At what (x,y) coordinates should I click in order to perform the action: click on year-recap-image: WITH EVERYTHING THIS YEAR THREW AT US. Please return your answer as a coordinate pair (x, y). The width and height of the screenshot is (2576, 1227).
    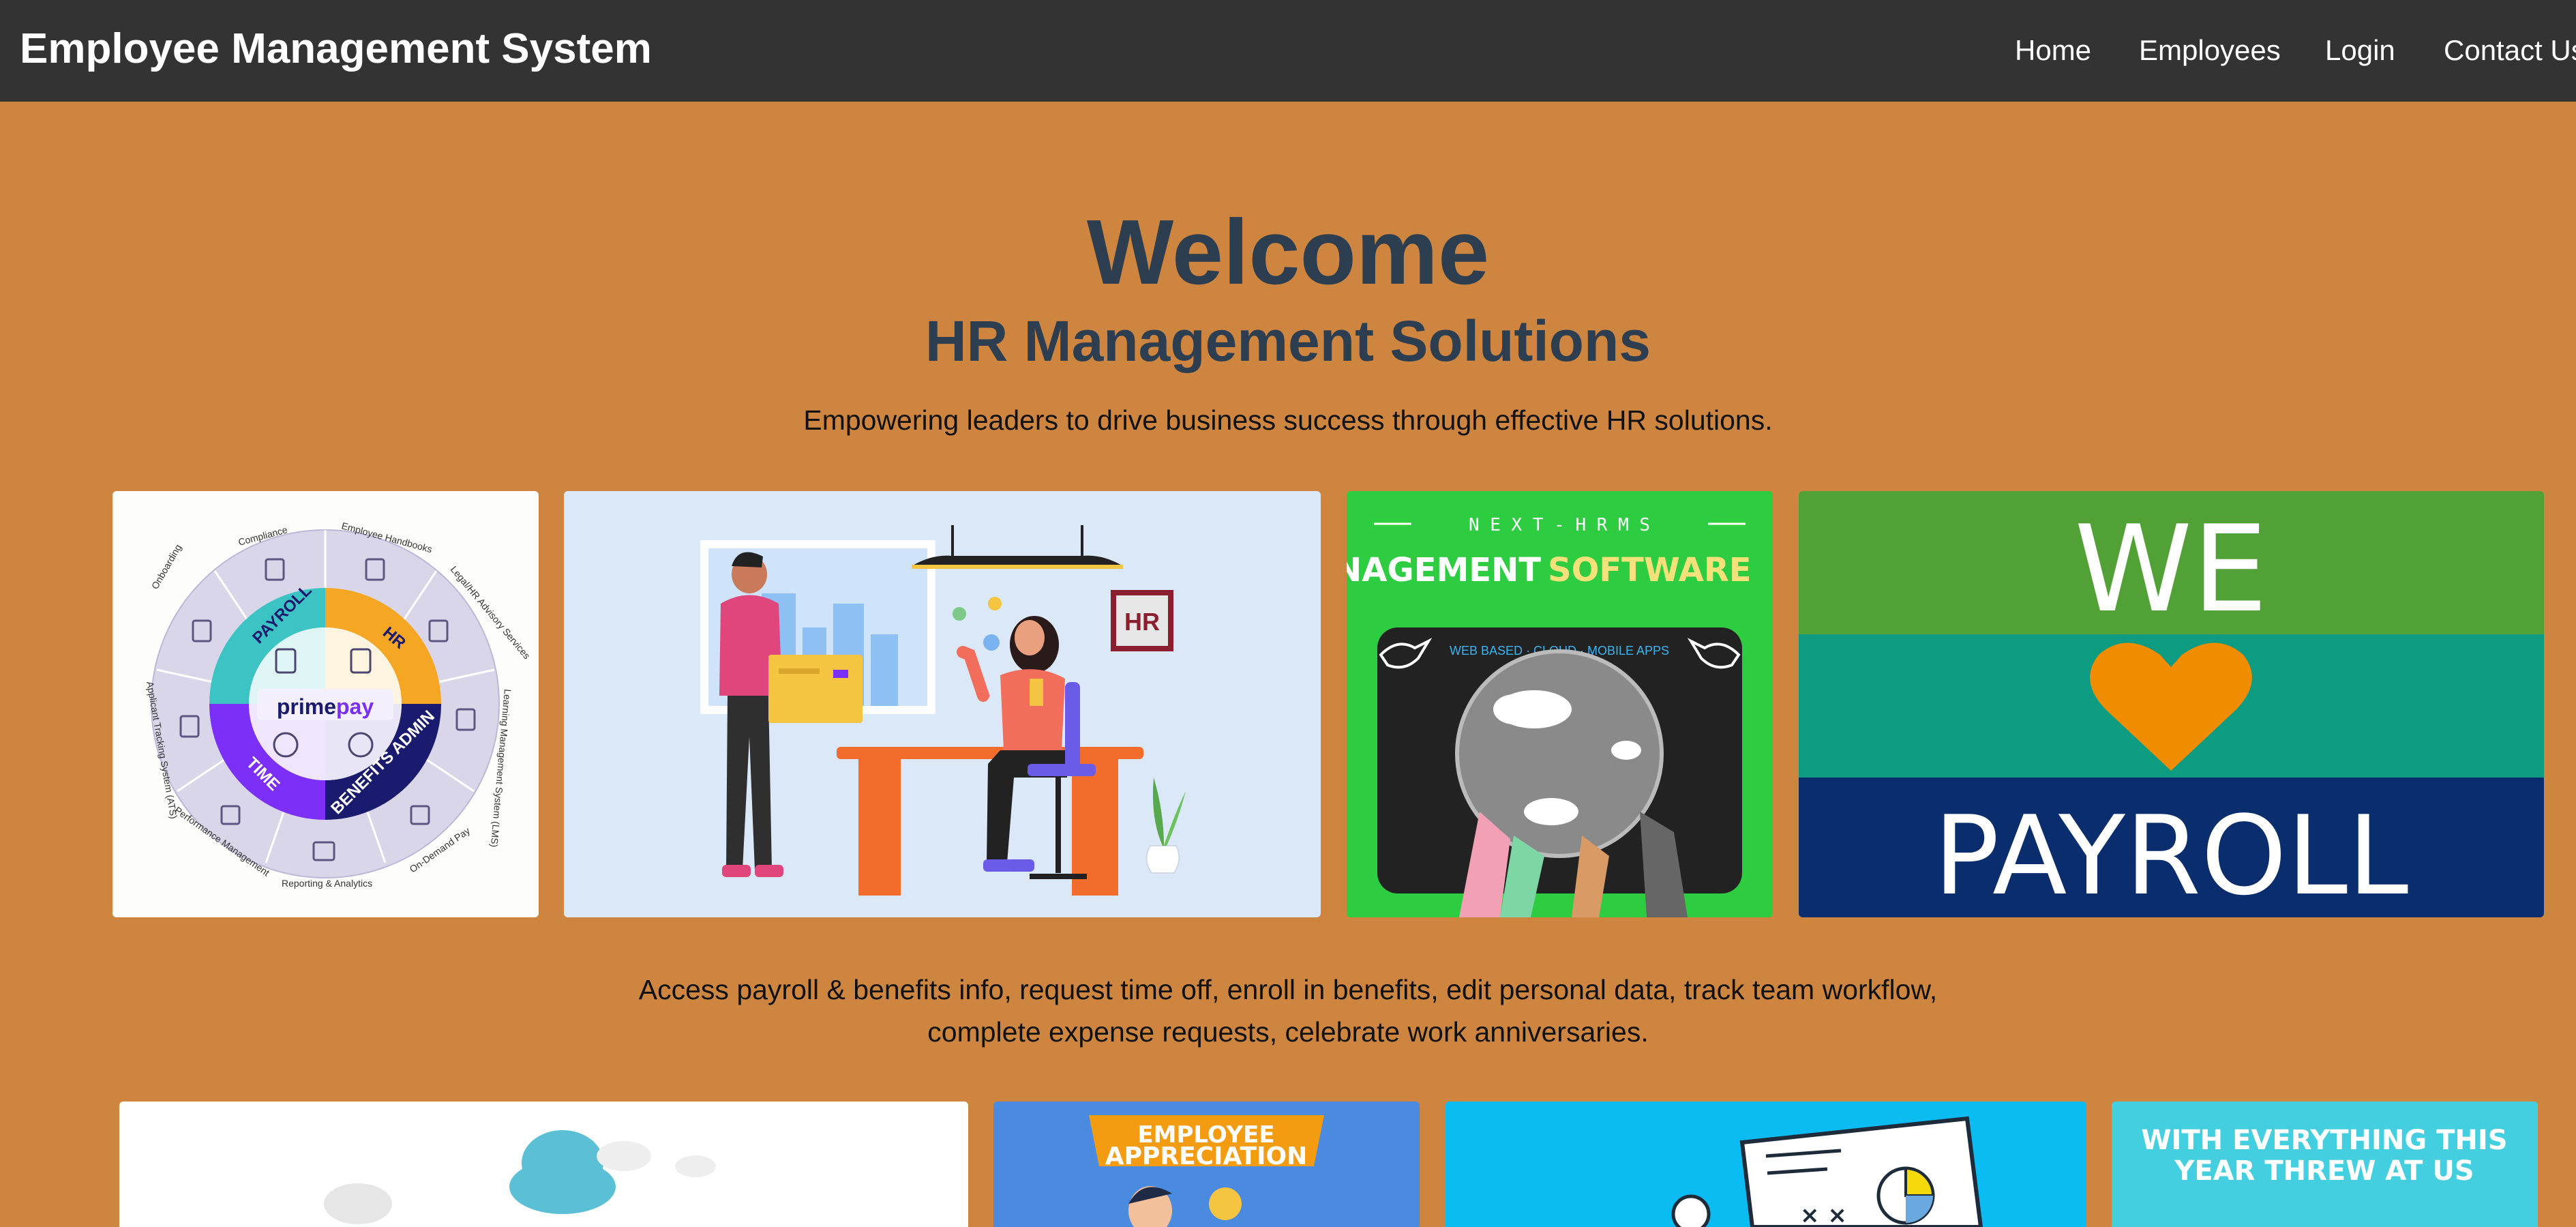
    Looking at the image, I should click on (2325, 1164).